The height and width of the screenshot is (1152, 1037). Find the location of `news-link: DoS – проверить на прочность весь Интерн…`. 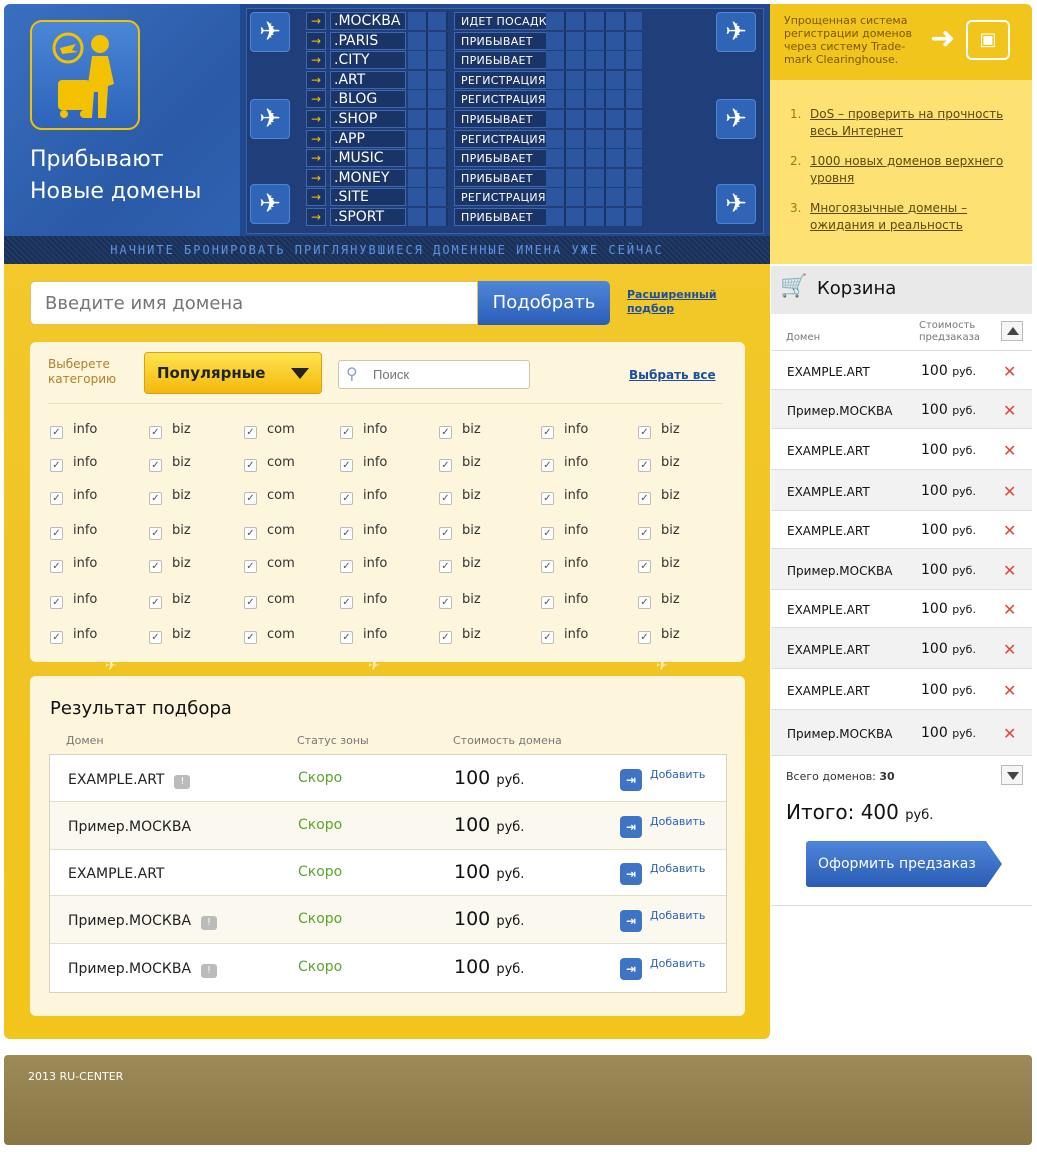

news-link: DoS – проверить на прочность весь Интерн… is located at coordinates (915, 123).